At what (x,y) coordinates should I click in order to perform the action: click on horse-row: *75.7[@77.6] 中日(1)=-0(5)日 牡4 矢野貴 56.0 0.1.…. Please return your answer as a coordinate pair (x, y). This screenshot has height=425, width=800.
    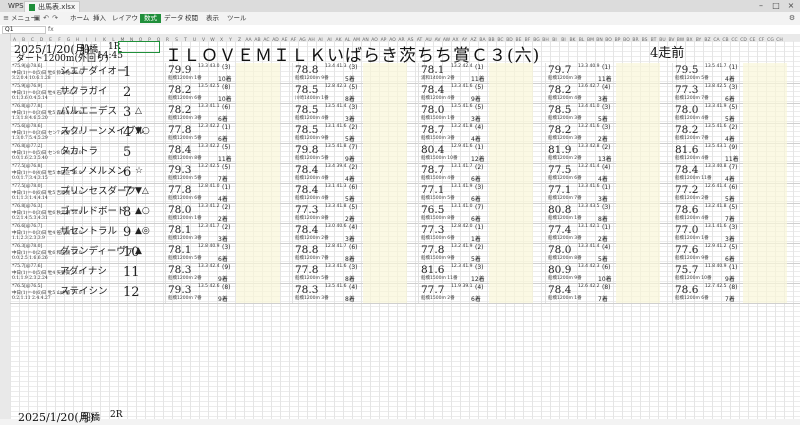
    Looking at the image, I should click on (405, 273).